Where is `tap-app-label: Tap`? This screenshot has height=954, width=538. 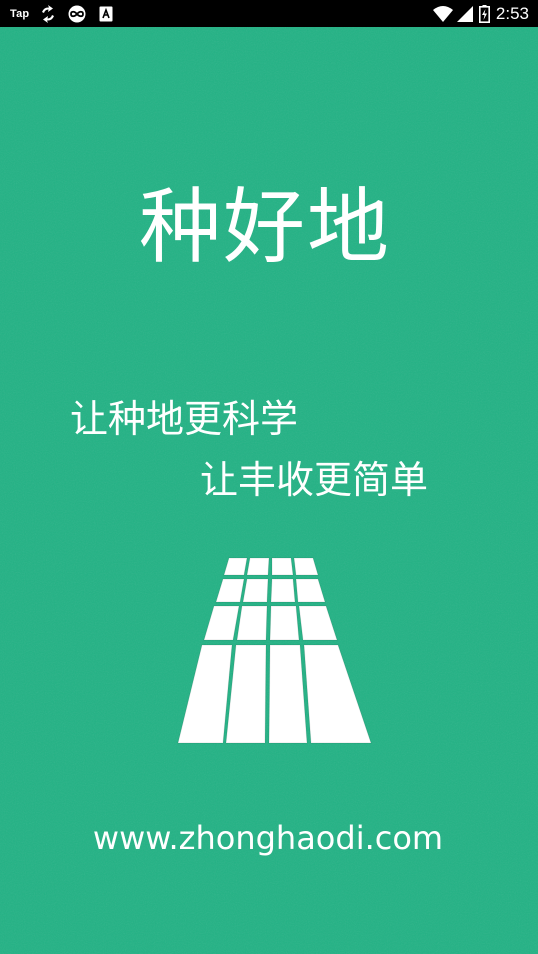 tap-app-label: Tap is located at coordinates (20, 13).